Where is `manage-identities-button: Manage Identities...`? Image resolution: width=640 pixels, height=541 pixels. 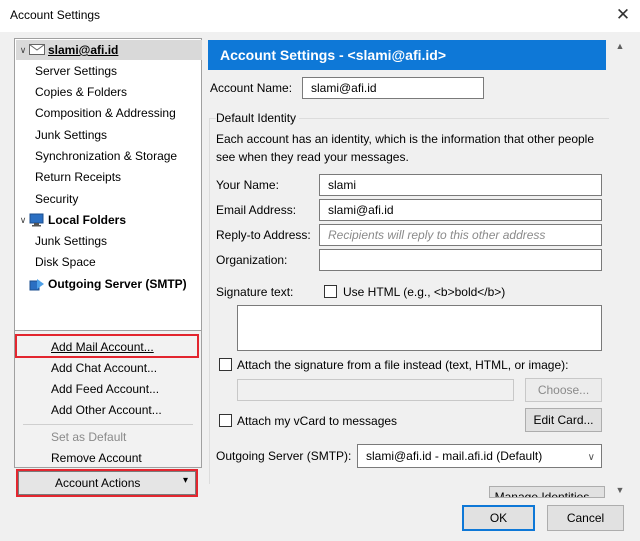
manage-identities-button: Manage Identities... is located at coordinates (547, 492).